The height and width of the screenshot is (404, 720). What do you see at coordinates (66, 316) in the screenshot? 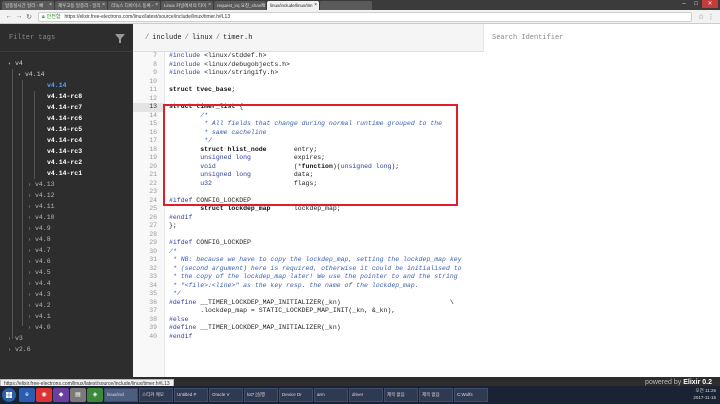
I see `version-tag-v4.1: › v4.1` at bounding box center [66, 316].